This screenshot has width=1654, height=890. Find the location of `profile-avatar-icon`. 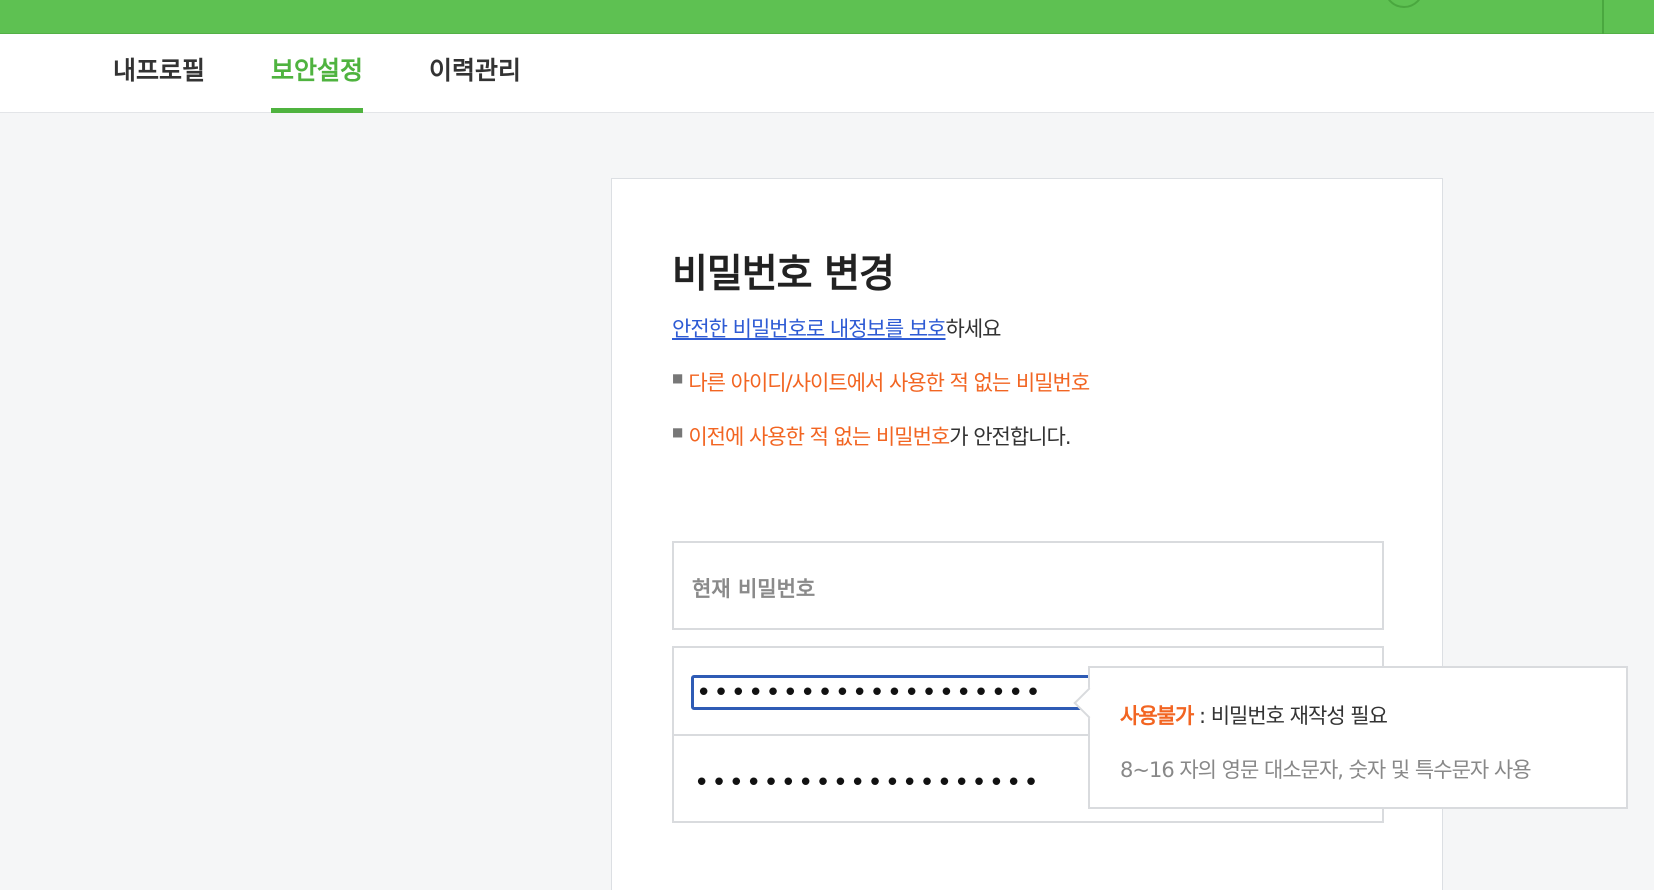

profile-avatar-icon is located at coordinates (1404, 4).